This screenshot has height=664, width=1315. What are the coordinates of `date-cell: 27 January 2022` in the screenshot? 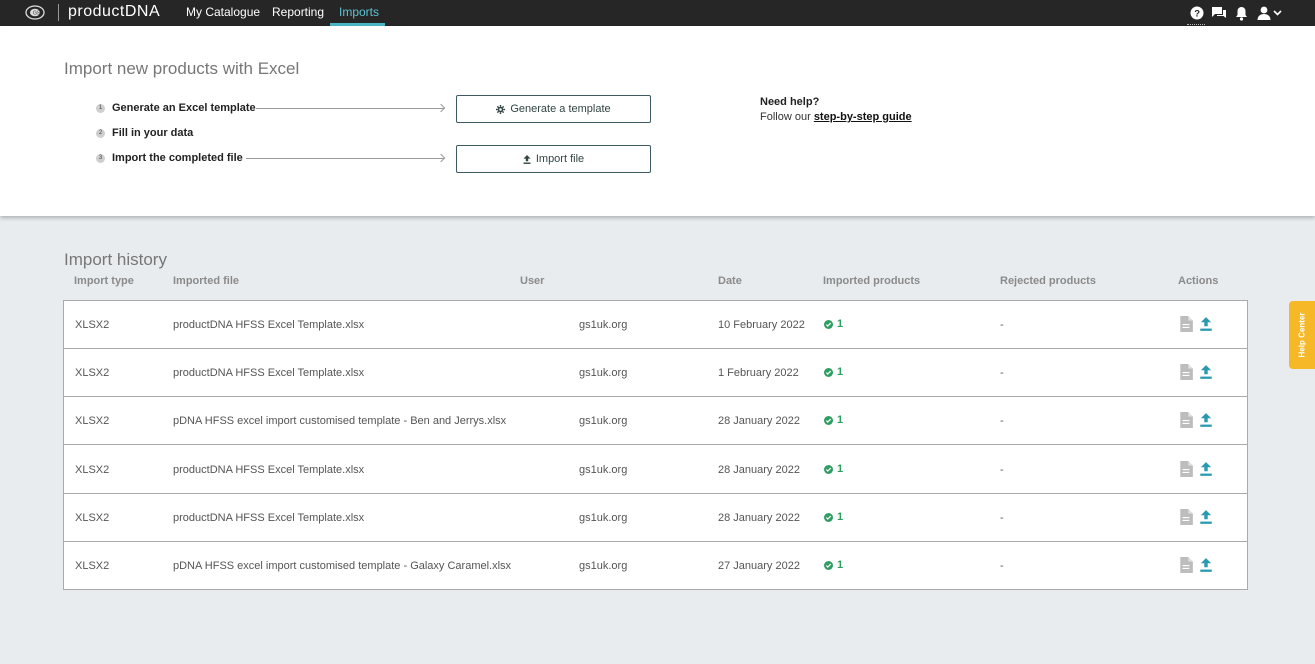 It's located at (759, 566).